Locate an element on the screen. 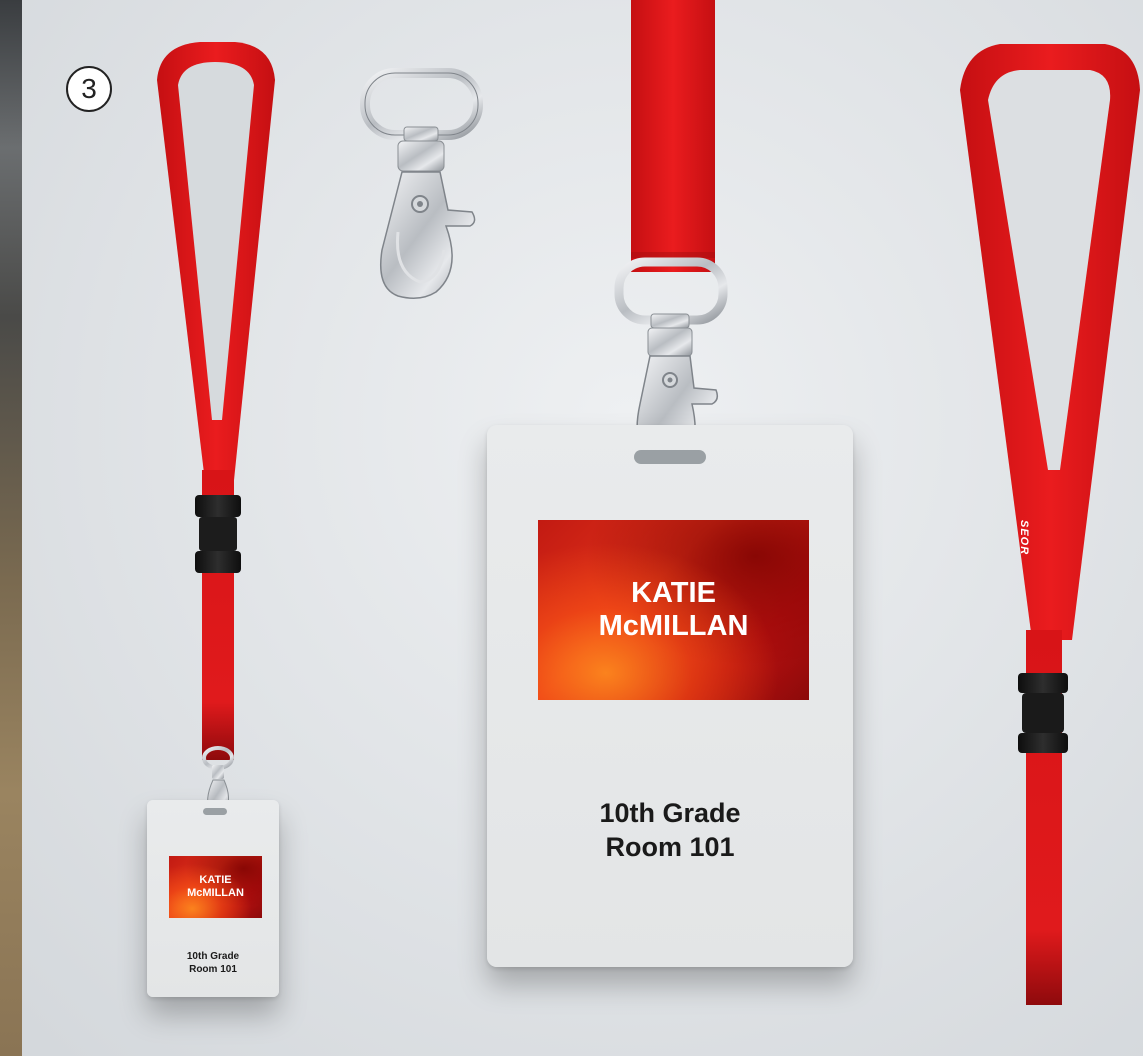 The height and width of the screenshot is (1056, 1143). strap-brand-text: SEOR is located at coordinates (1024, 538).